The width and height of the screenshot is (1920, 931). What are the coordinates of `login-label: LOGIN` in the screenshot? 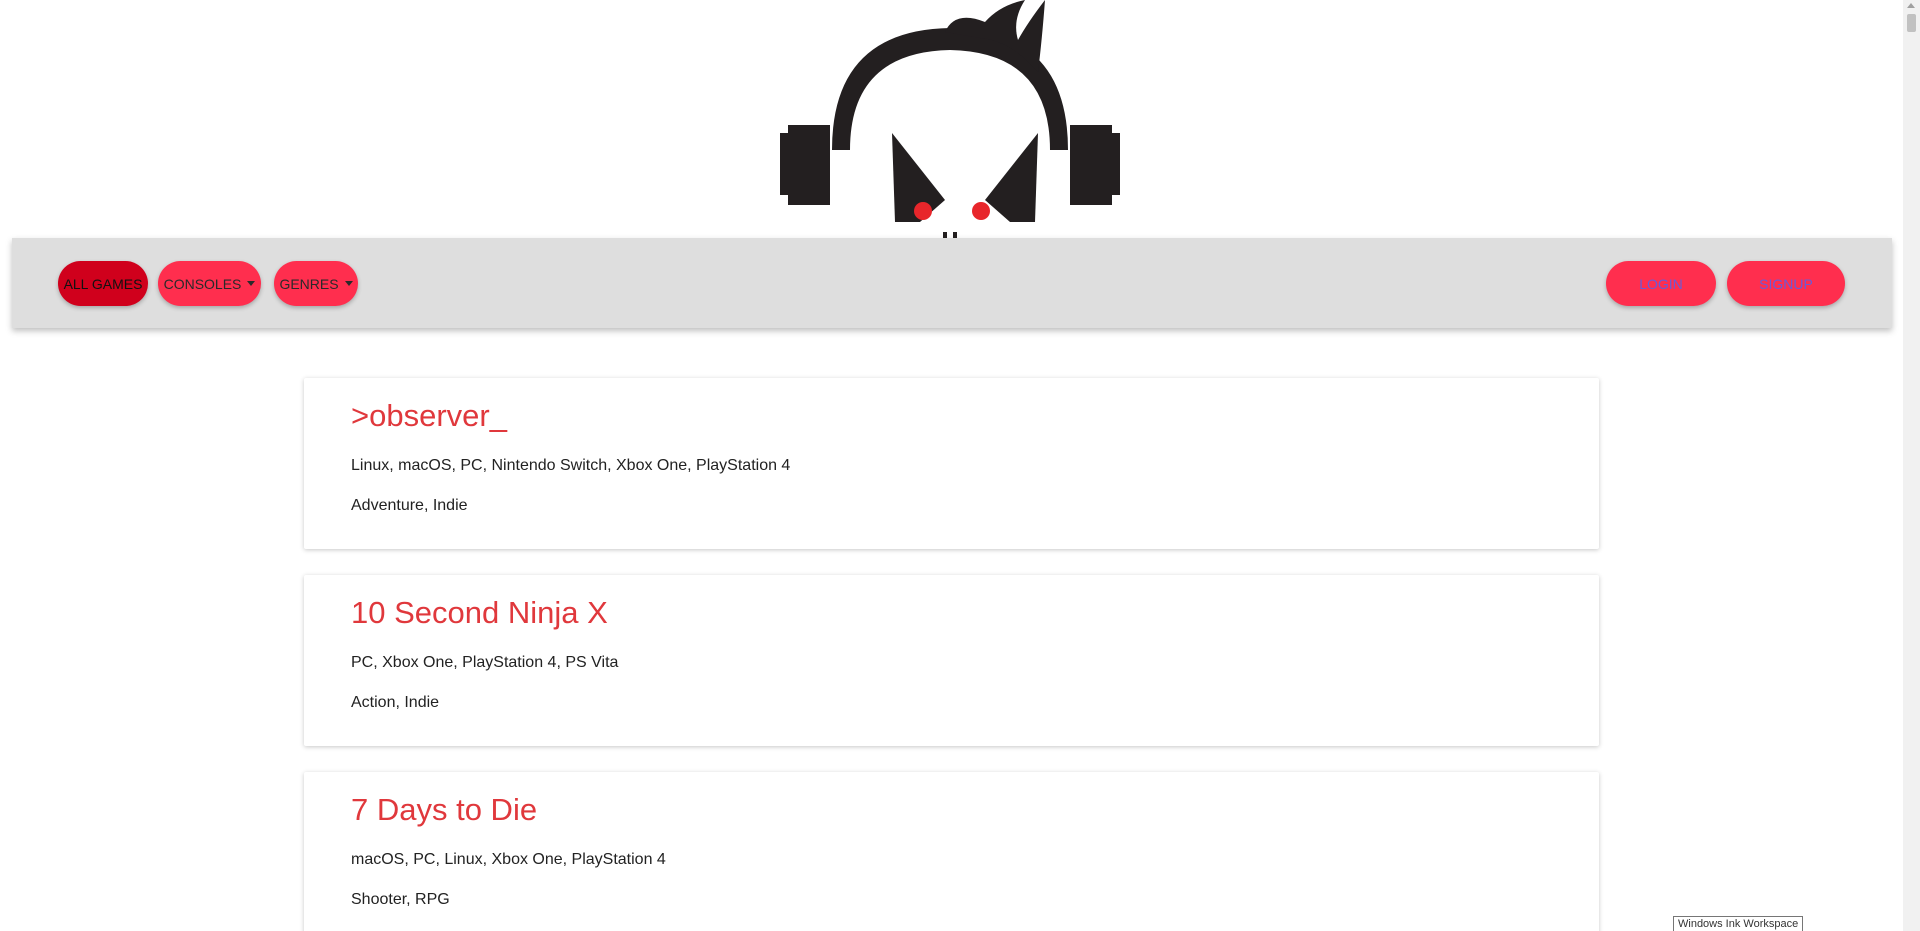 It's located at (1661, 283).